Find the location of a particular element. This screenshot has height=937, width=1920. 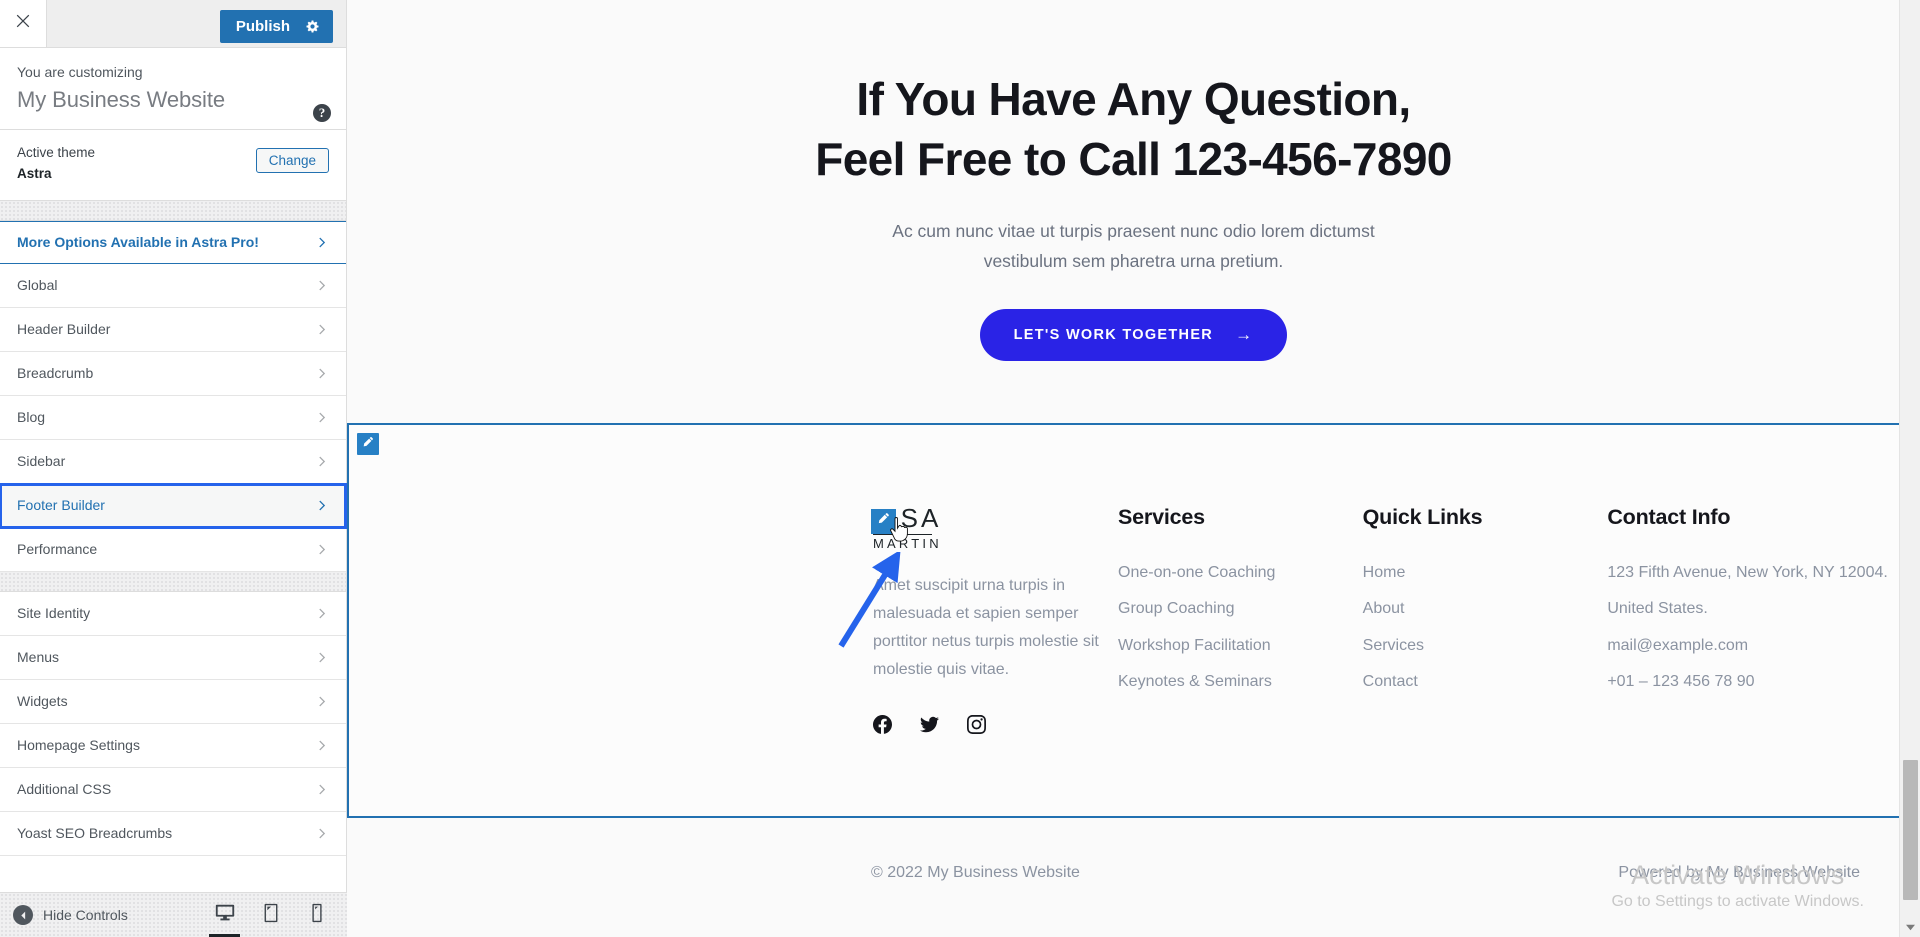

footer-link-item: About is located at coordinates (1485, 609).